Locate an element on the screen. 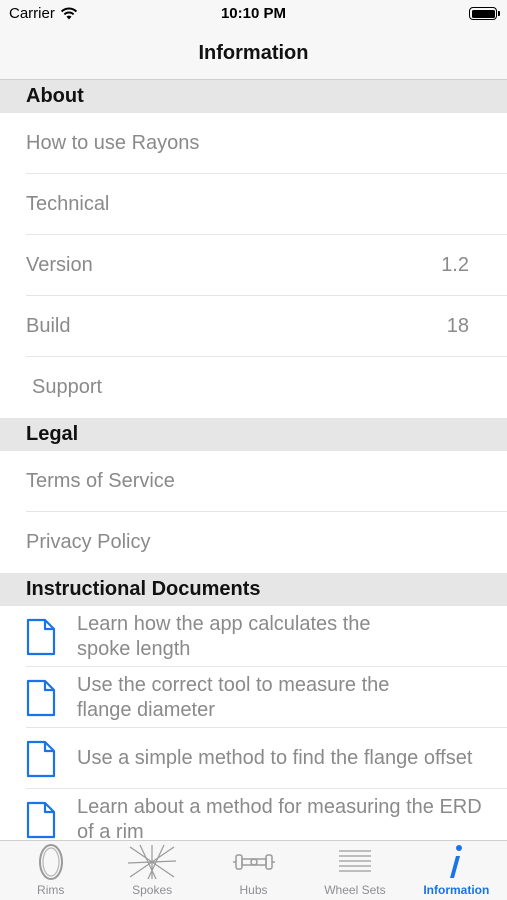  rim-icon is located at coordinates (51, 862).